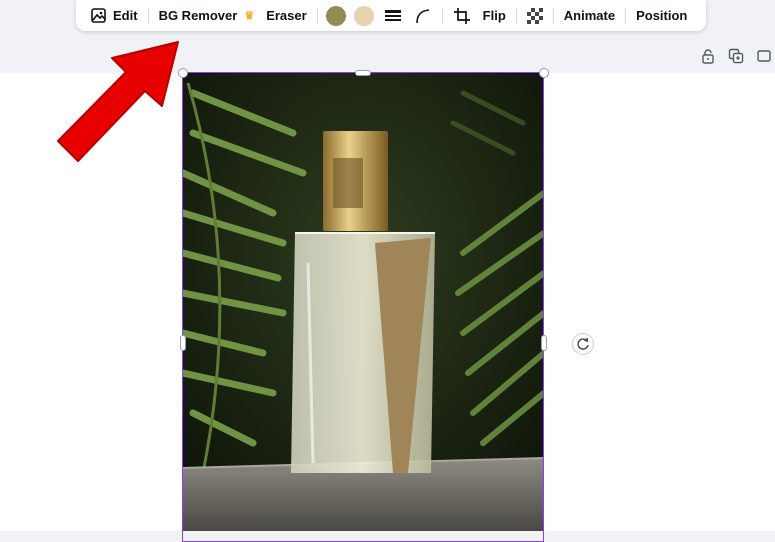 The width and height of the screenshot is (775, 542). Describe the element at coordinates (764, 56) in the screenshot. I see `add-page-icon` at that location.